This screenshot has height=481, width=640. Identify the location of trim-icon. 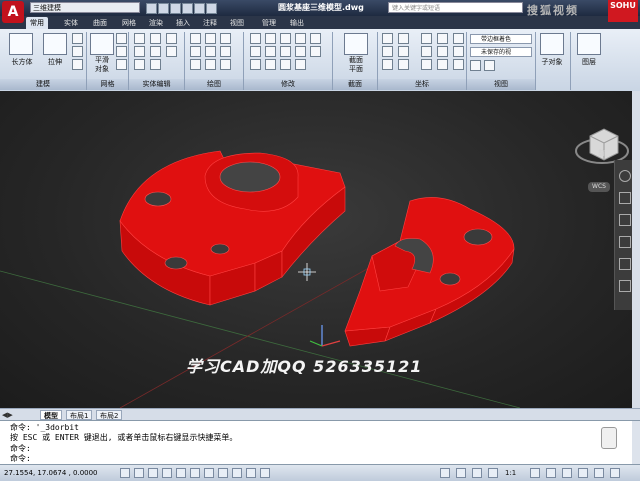
(285, 38).